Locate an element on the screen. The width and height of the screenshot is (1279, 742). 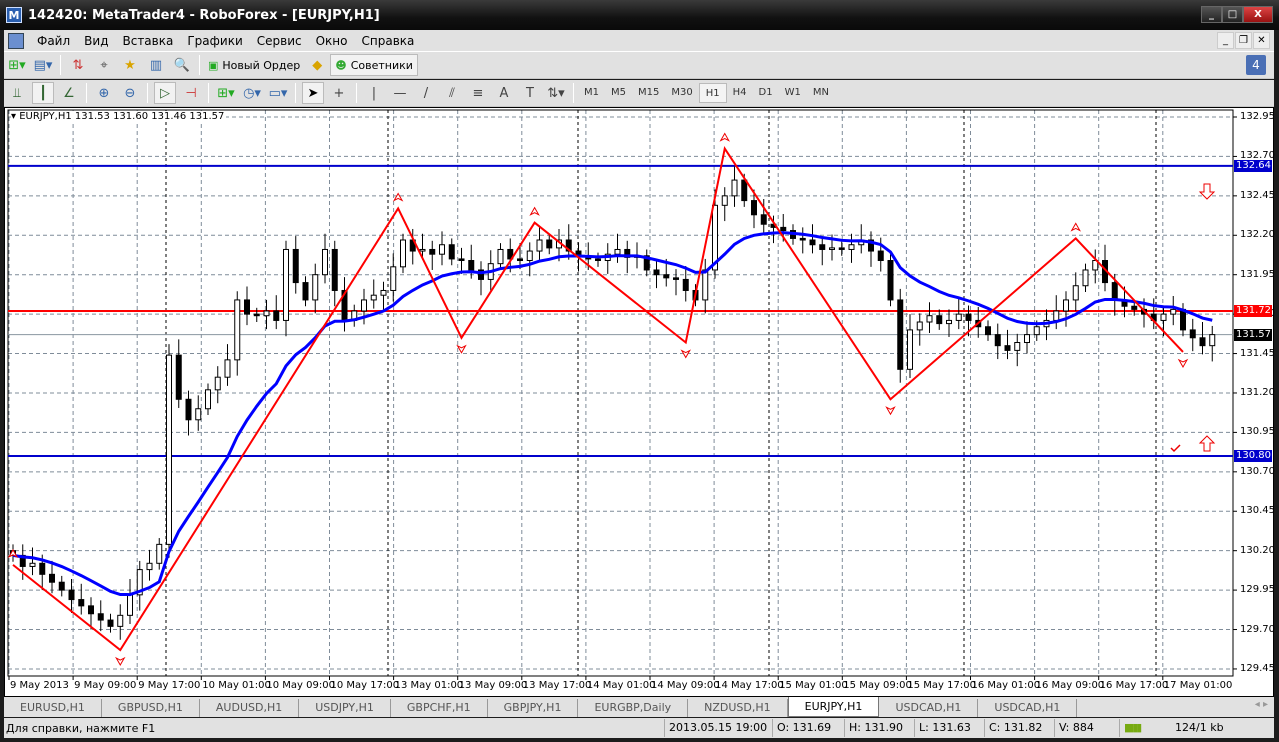
autoscroll-icon: ▷ is located at coordinates (165, 93).